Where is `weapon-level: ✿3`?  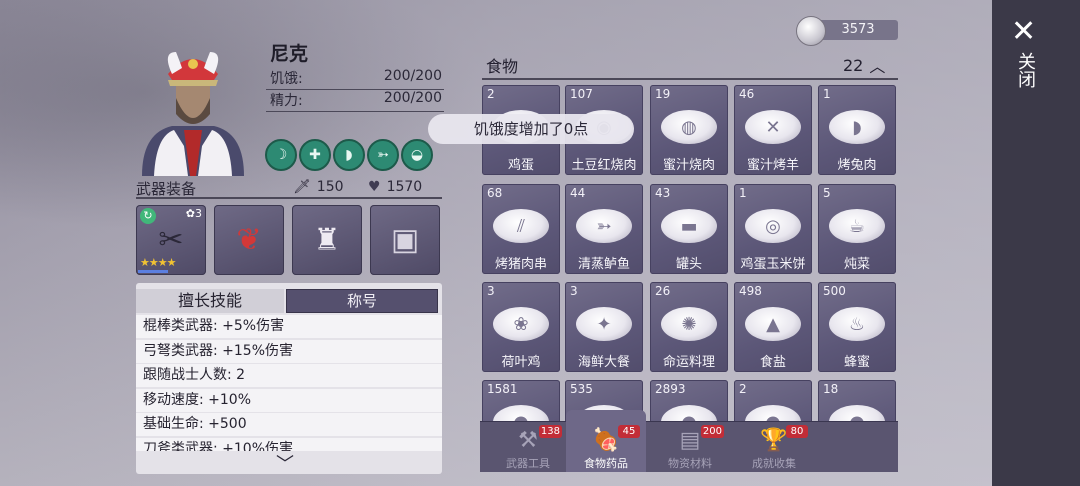 weapon-level: ✿3 is located at coordinates (193, 213).